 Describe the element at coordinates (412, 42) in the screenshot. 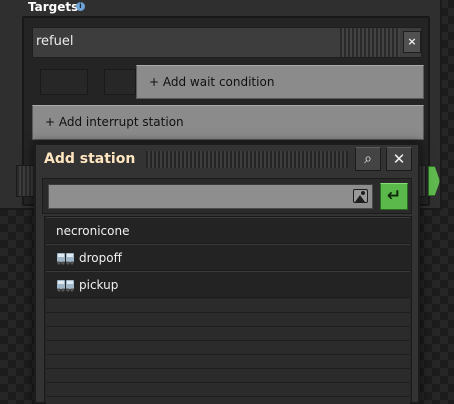

I see `remove-station-button: ×` at that location.